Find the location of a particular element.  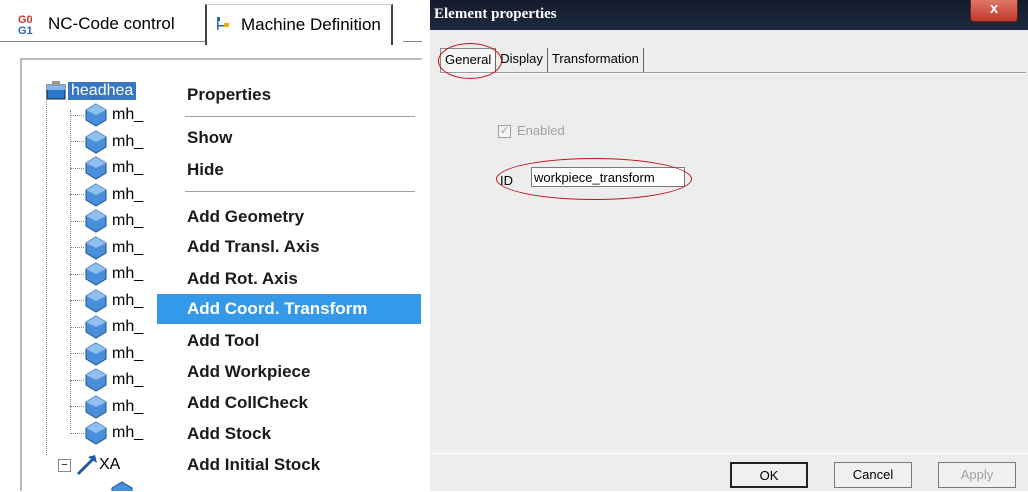

tree-root-label: headhea is located at coordinates (102, 91).